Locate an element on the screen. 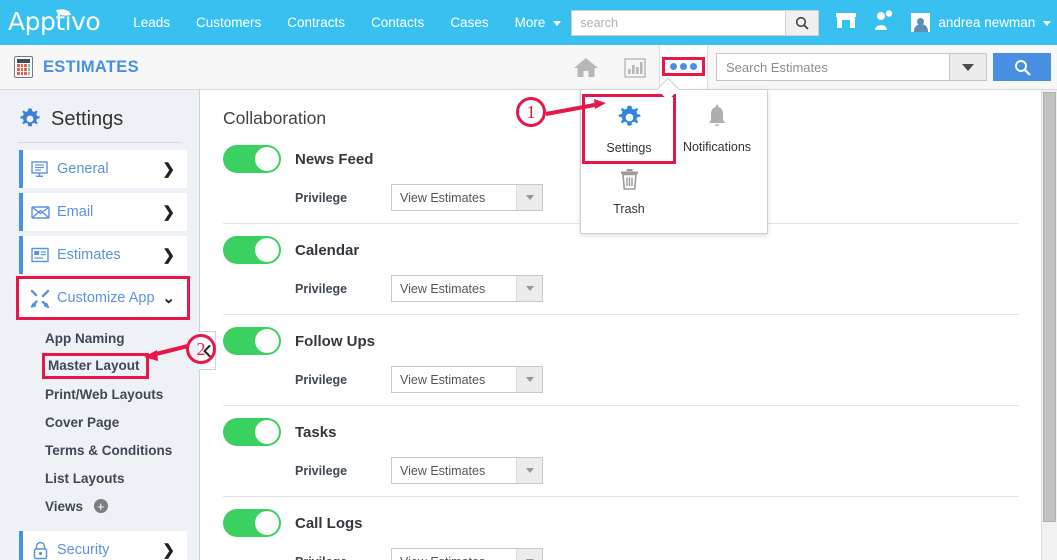 Image resolution: width=1057 pixels, height=560 pixels. global-search-button is located at coordinates (802, 22).